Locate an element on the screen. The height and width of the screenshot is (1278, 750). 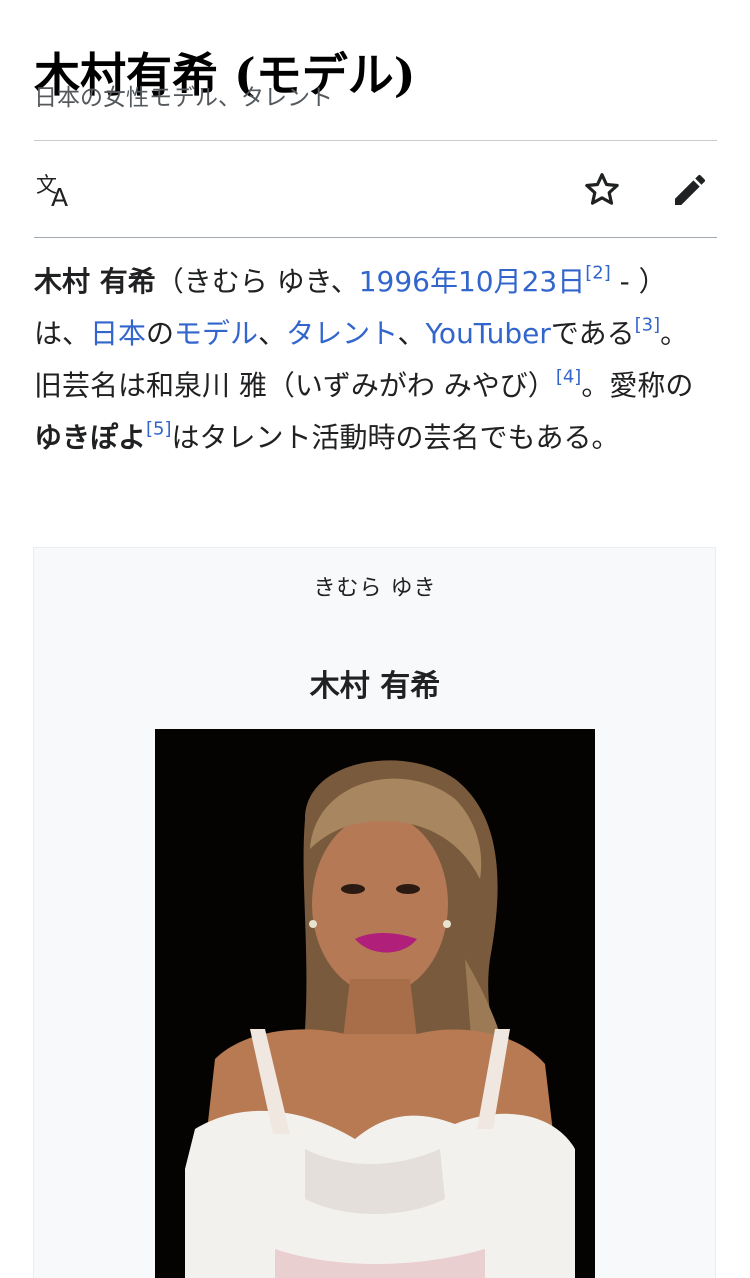
star-icon is located at coordinates (602, 190).